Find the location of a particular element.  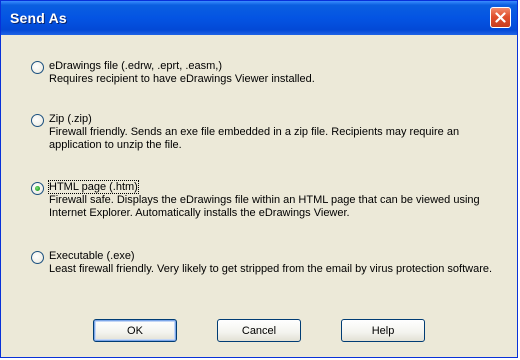

title-bar: Send As is located at coordinates (259, 18).